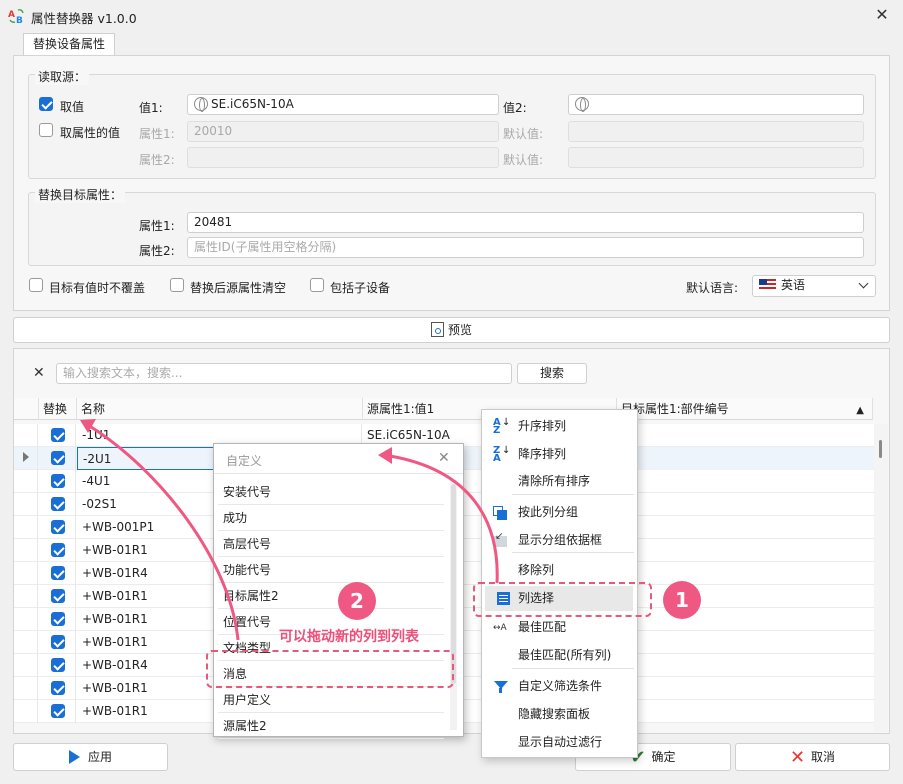  I want to click on badge-1: 1, so click(682, 600).